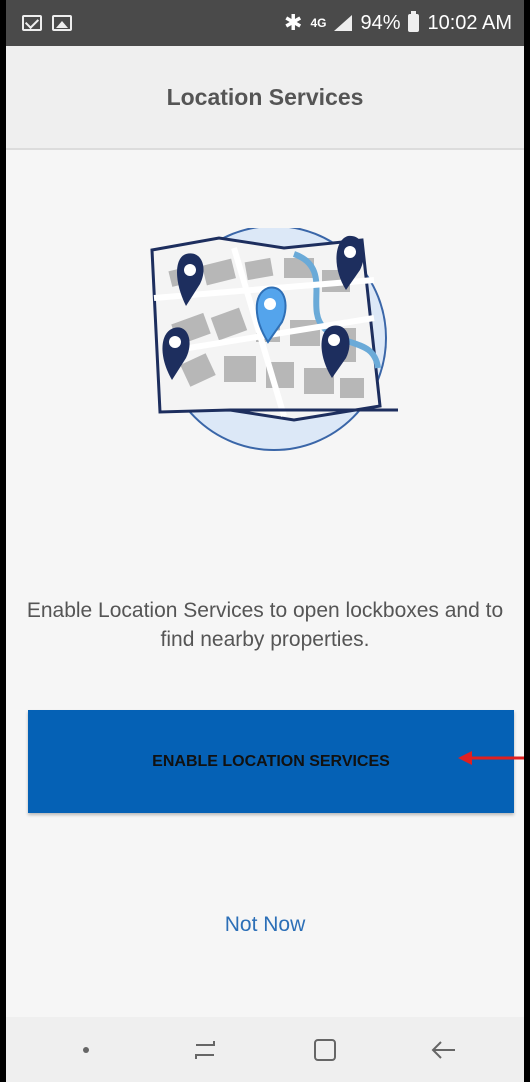 This screenshot has width=530, height=1082. What do you see at coordinates (414, 21) in the screenshot?
I see `battery-icon` at bounding box center [414, 21].